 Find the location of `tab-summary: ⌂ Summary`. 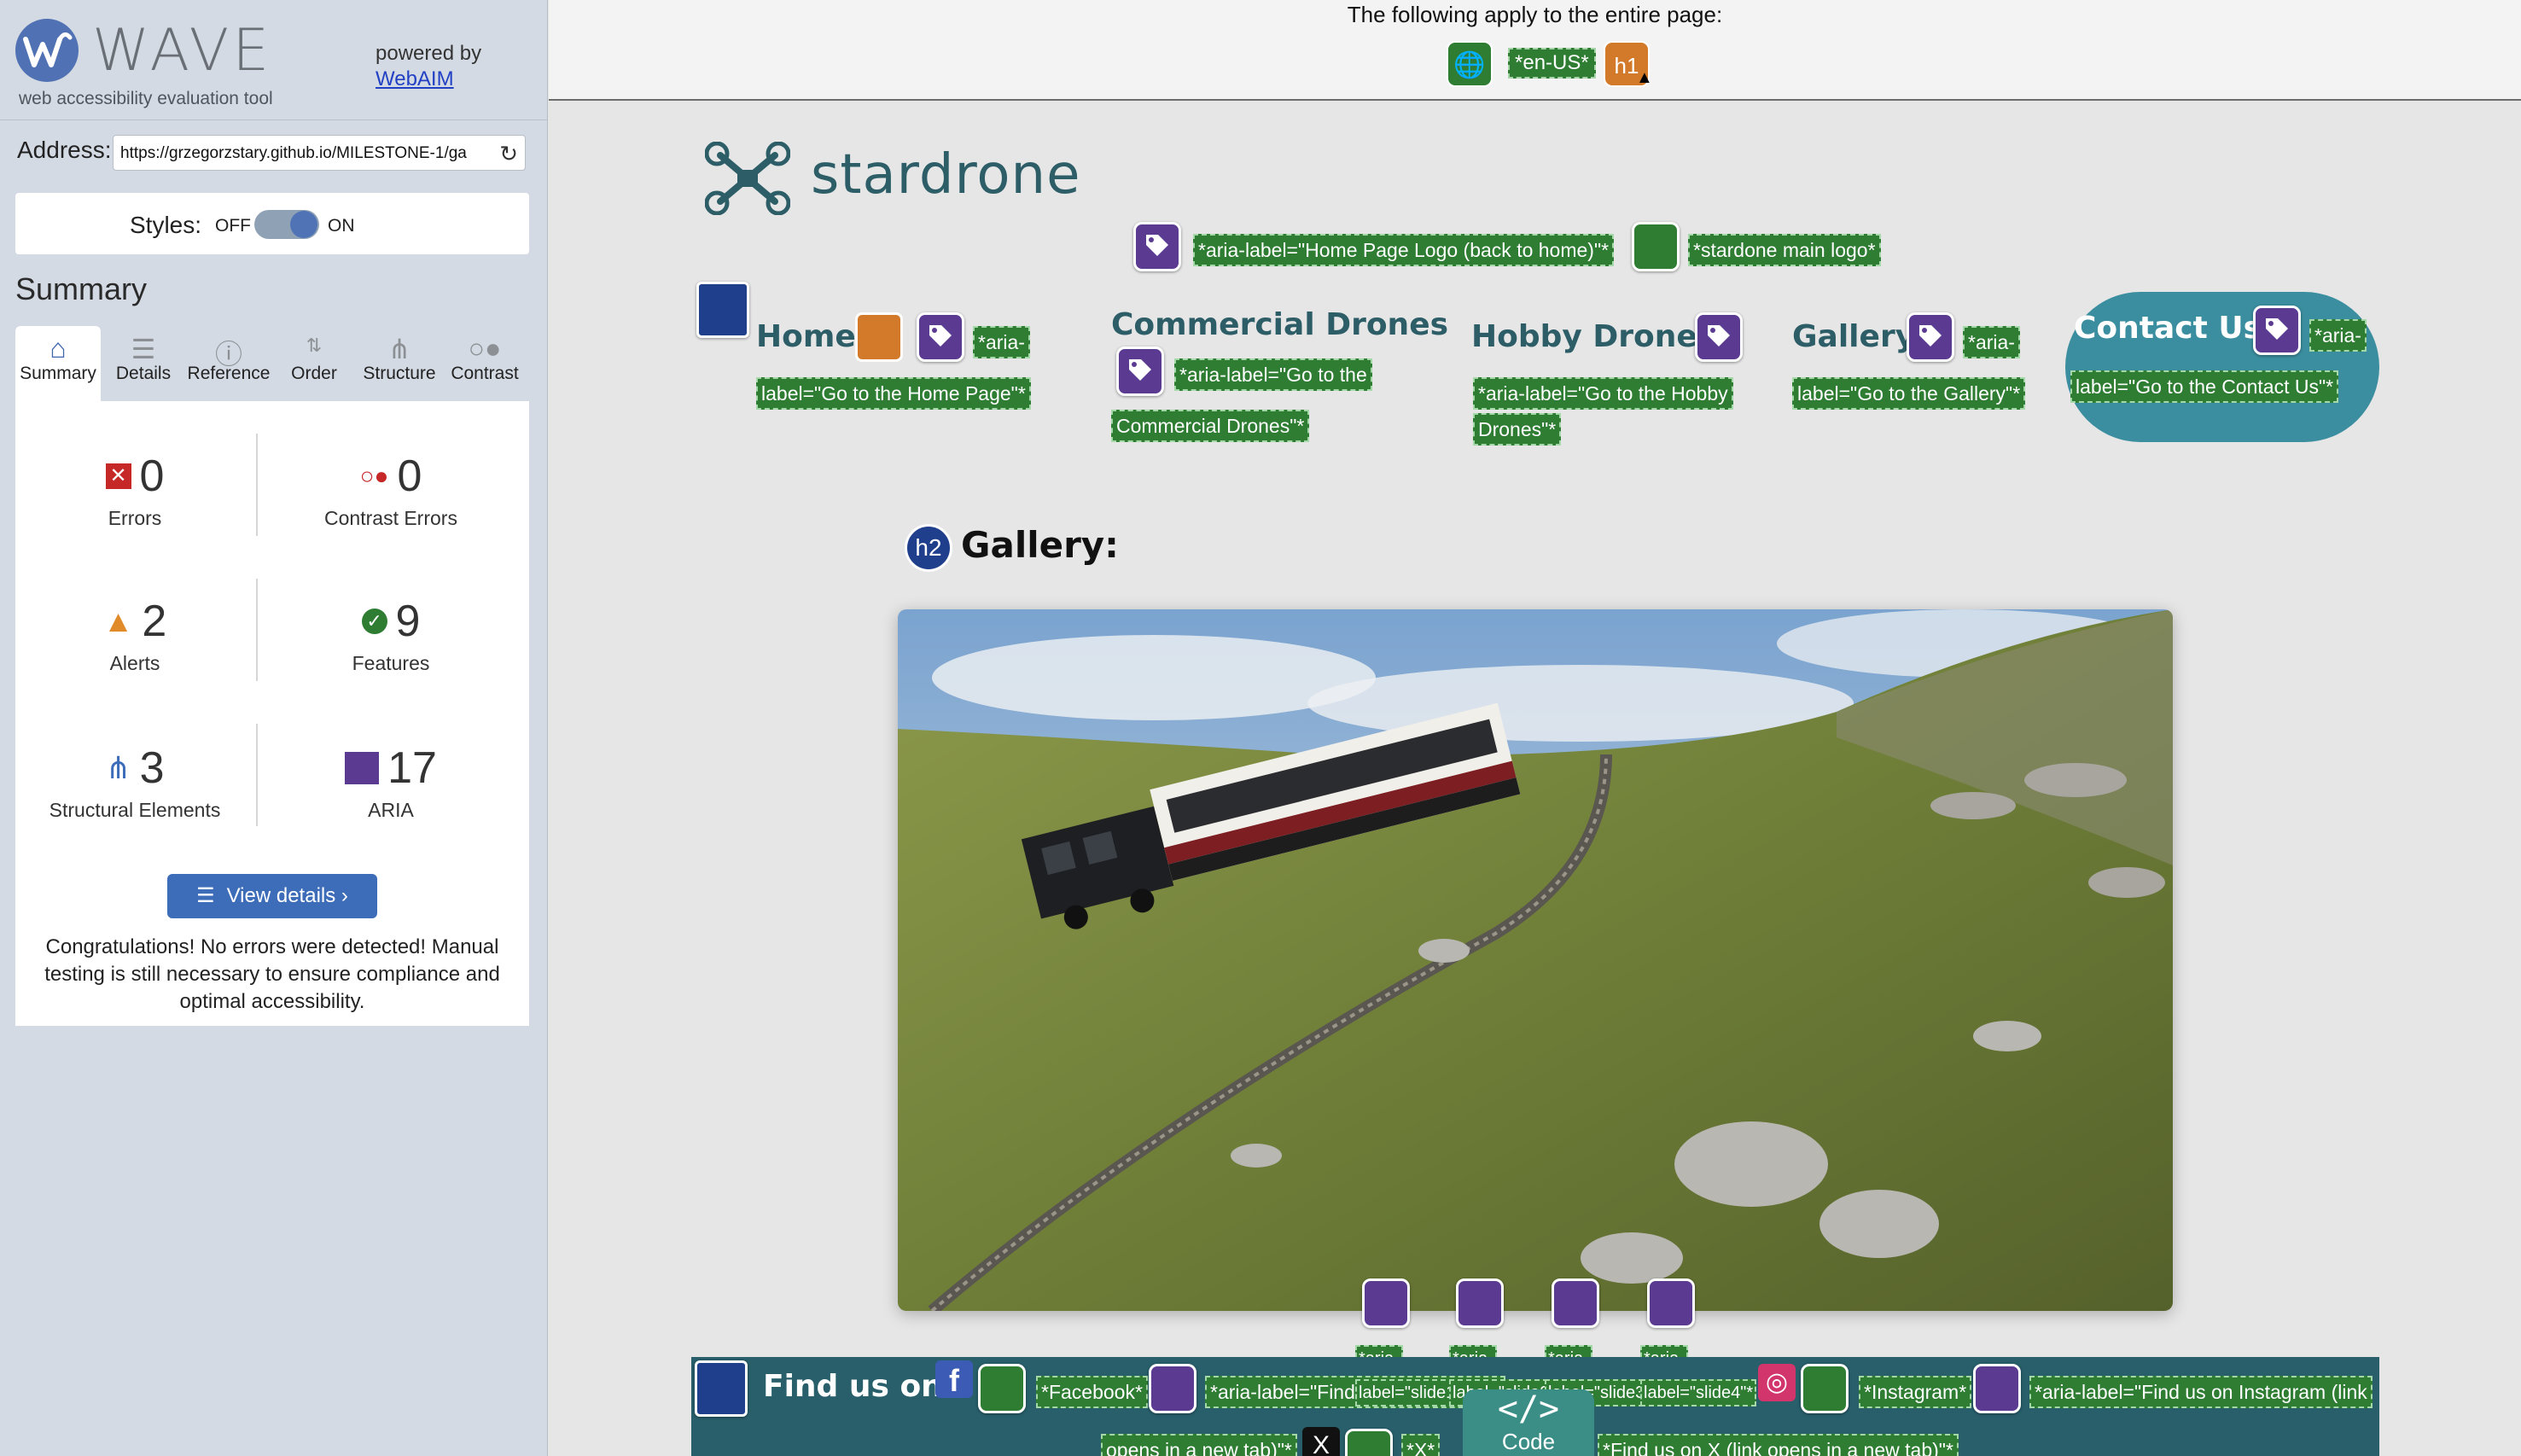

tab-summary: ⌂ Summary is located at coordinates (58, 363).